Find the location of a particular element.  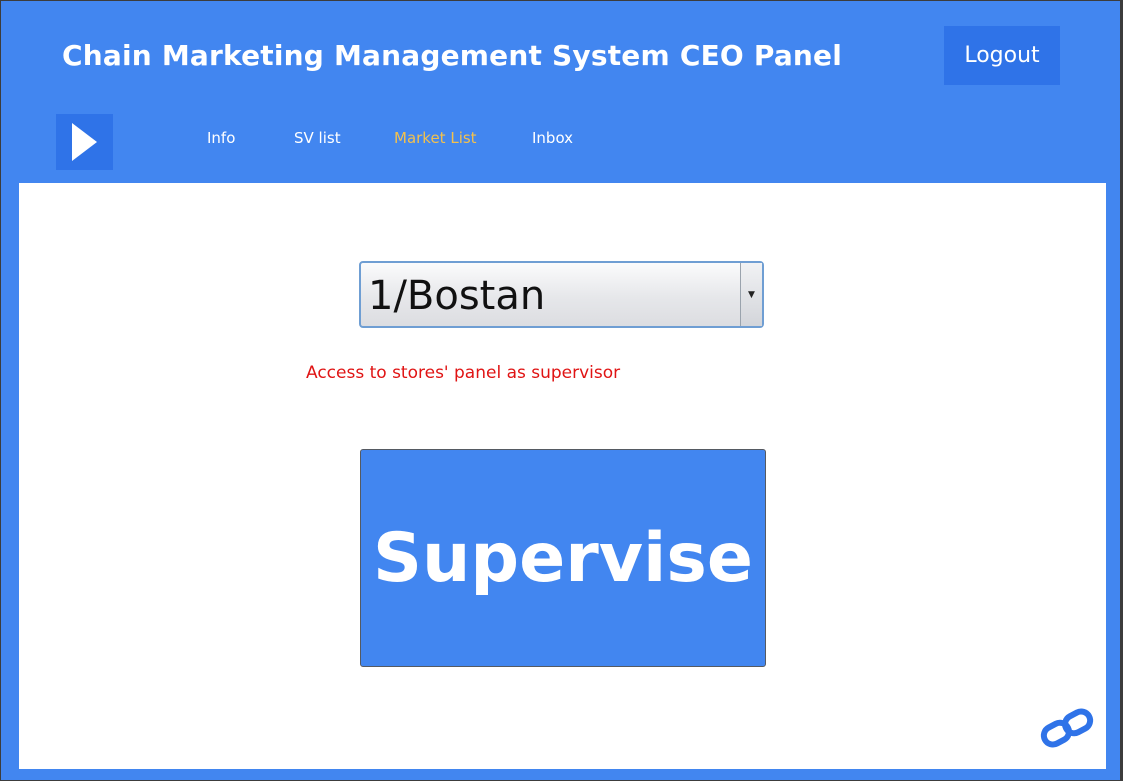

menu-toggle-button is located at coordinates (84, 142).